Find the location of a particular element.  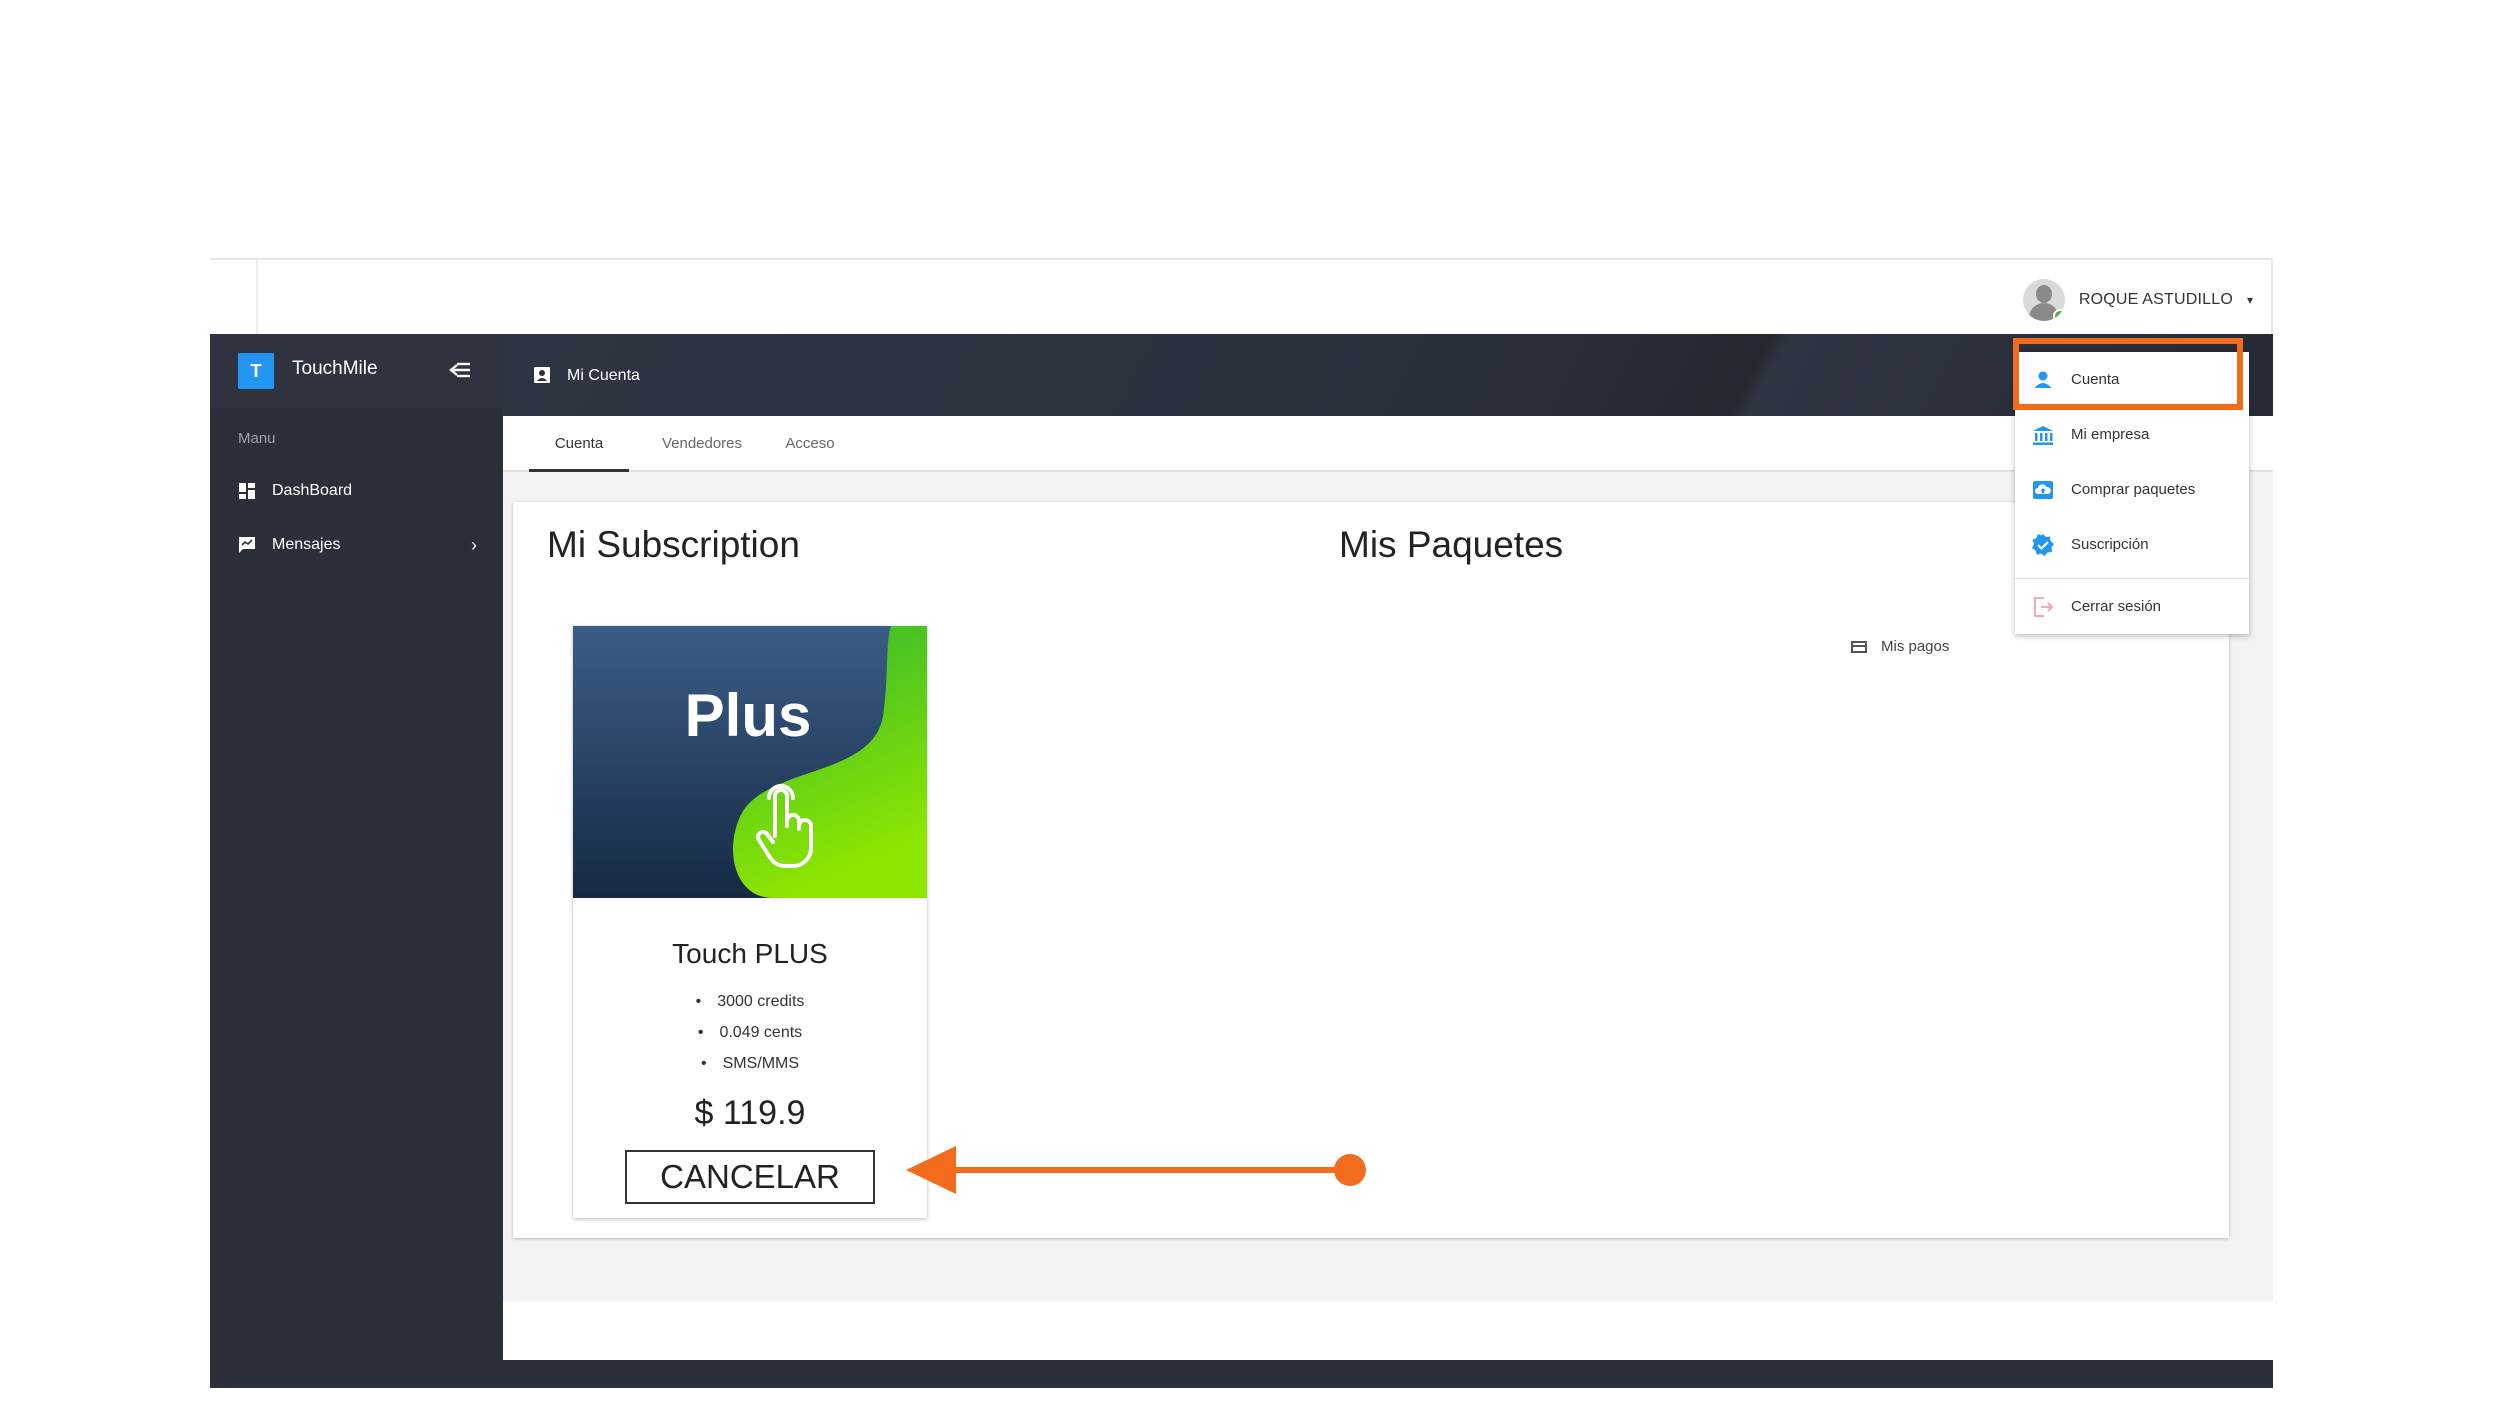

product-image-text: Plus is located at coordinates (748, 715).